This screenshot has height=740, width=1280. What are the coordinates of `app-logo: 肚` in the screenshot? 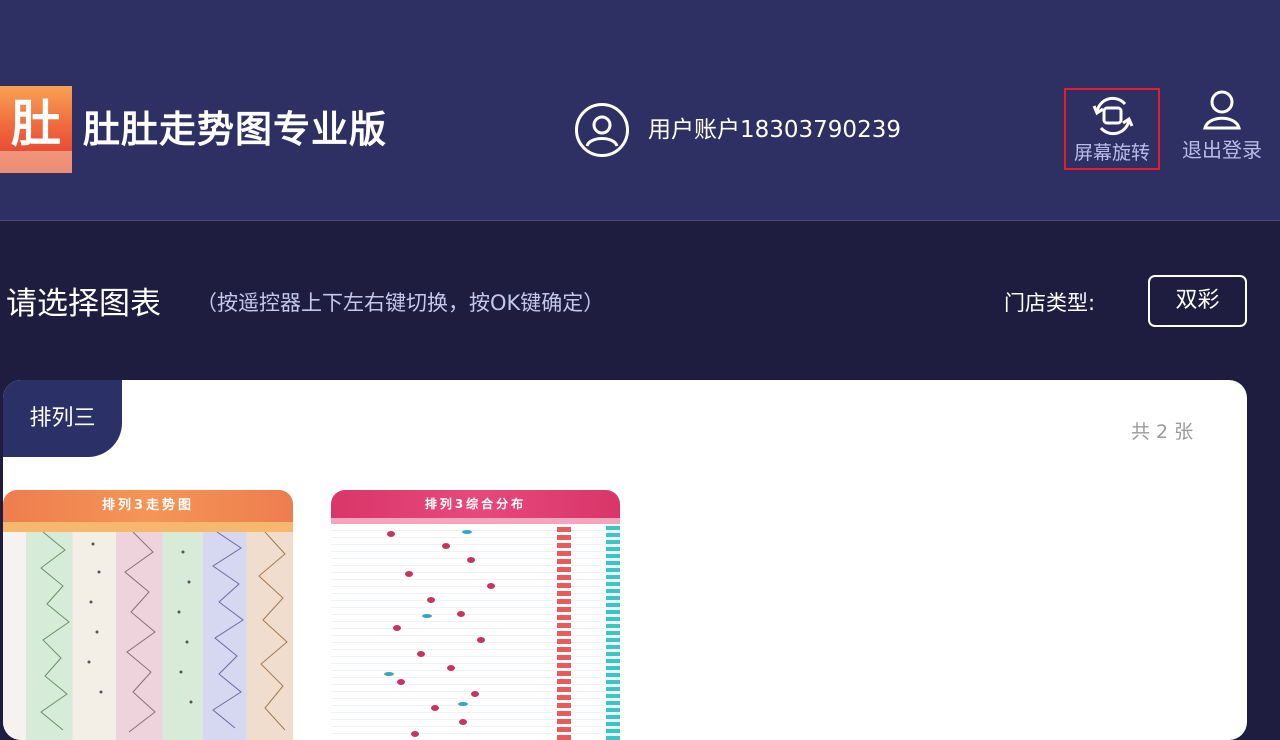 It's located at (36, 129).